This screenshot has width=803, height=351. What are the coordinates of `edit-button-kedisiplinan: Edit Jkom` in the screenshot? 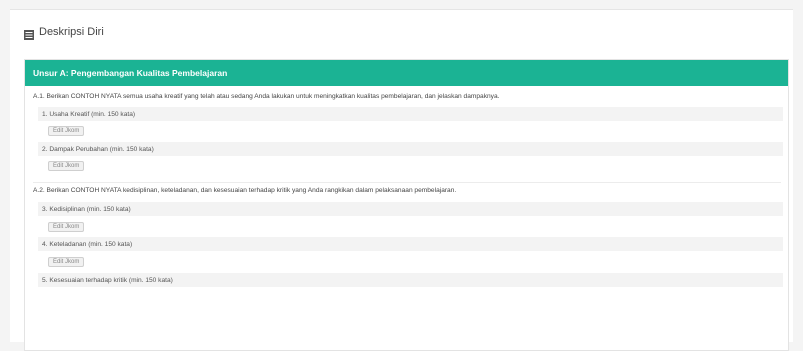 It's located at (66, 227).